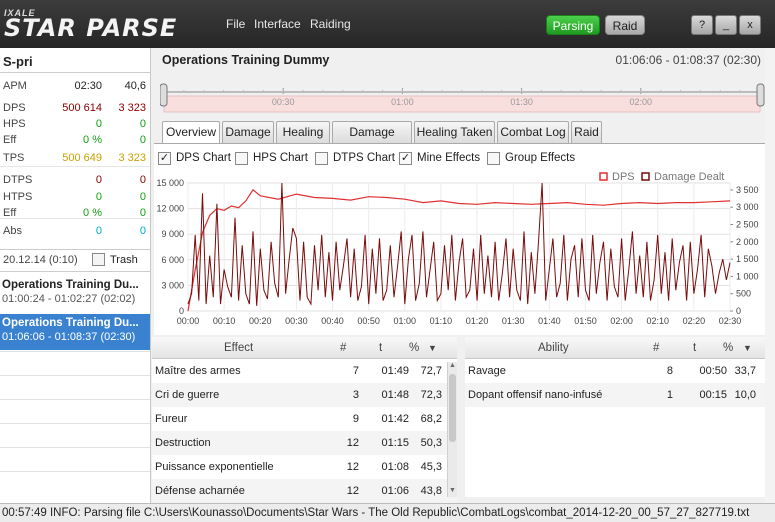 Image resolution: width=775 pixels, height=522 pixels. I want to click on timeline-start-handle, so click(164, 95).